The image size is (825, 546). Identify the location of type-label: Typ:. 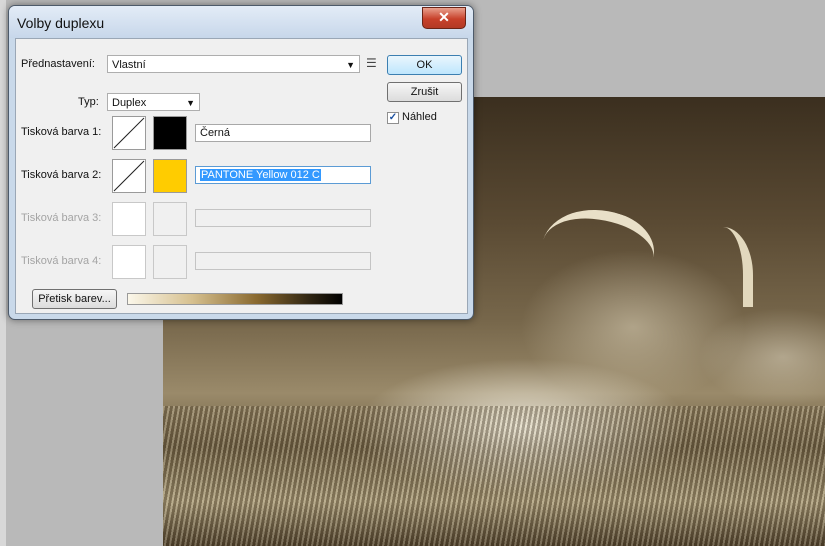
(88, 102).